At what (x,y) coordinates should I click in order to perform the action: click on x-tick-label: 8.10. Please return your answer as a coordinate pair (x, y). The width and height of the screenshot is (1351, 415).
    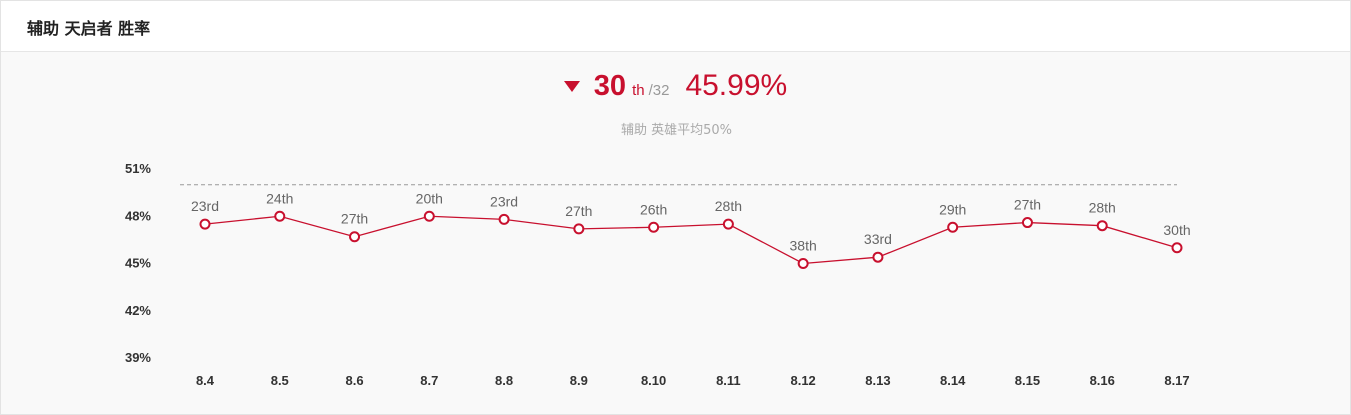
    Looking at the image, I should click on (653, 380).